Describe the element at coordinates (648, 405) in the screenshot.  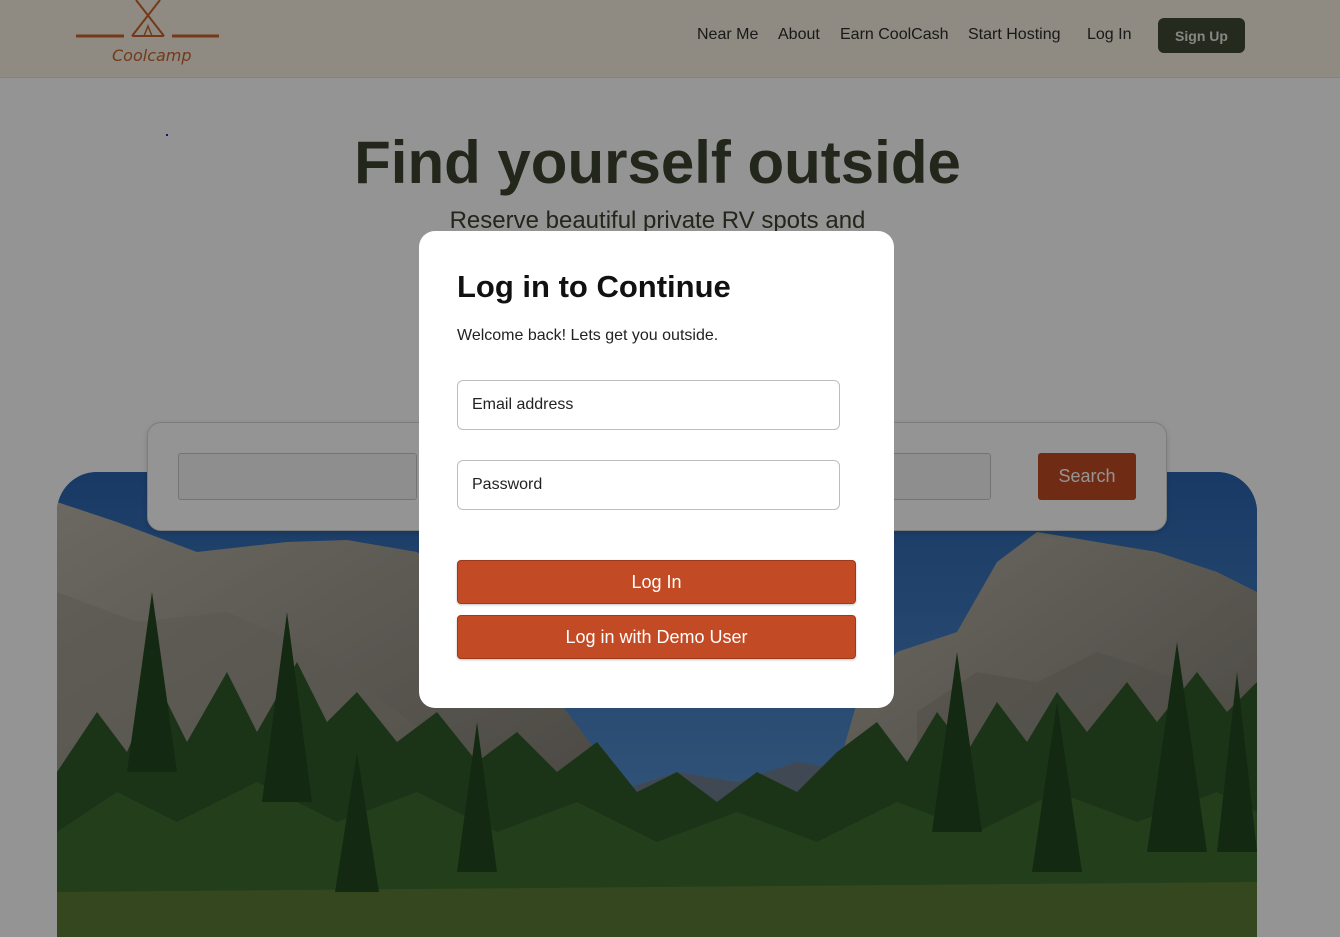
I see `email-field` at that location.